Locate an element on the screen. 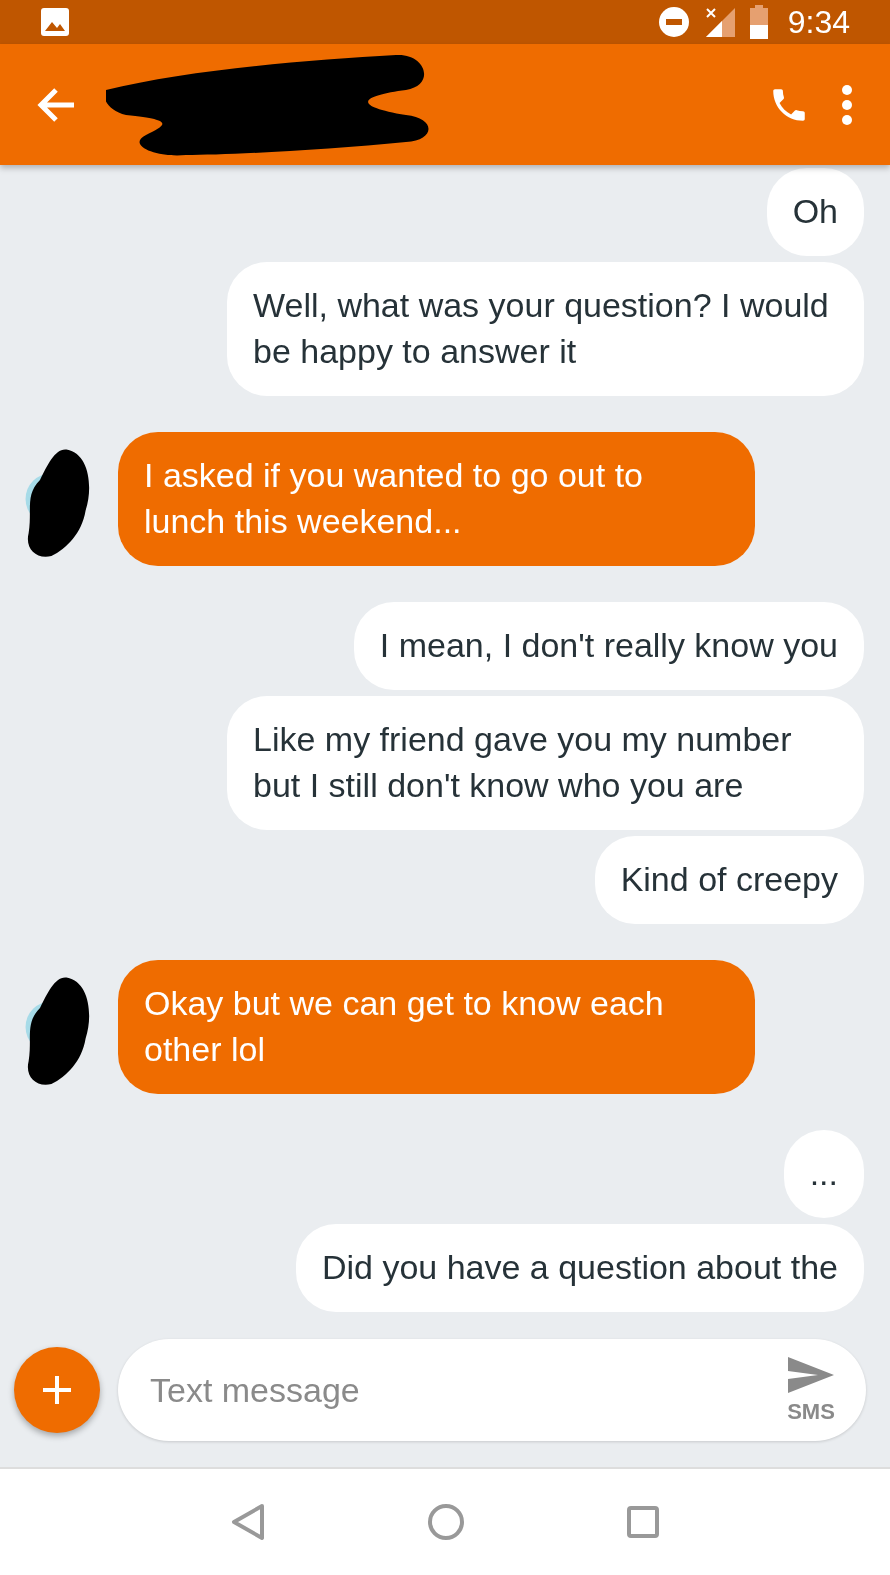 The image size is (890, 1575). send-icon is located at coordinates (811, 1375).